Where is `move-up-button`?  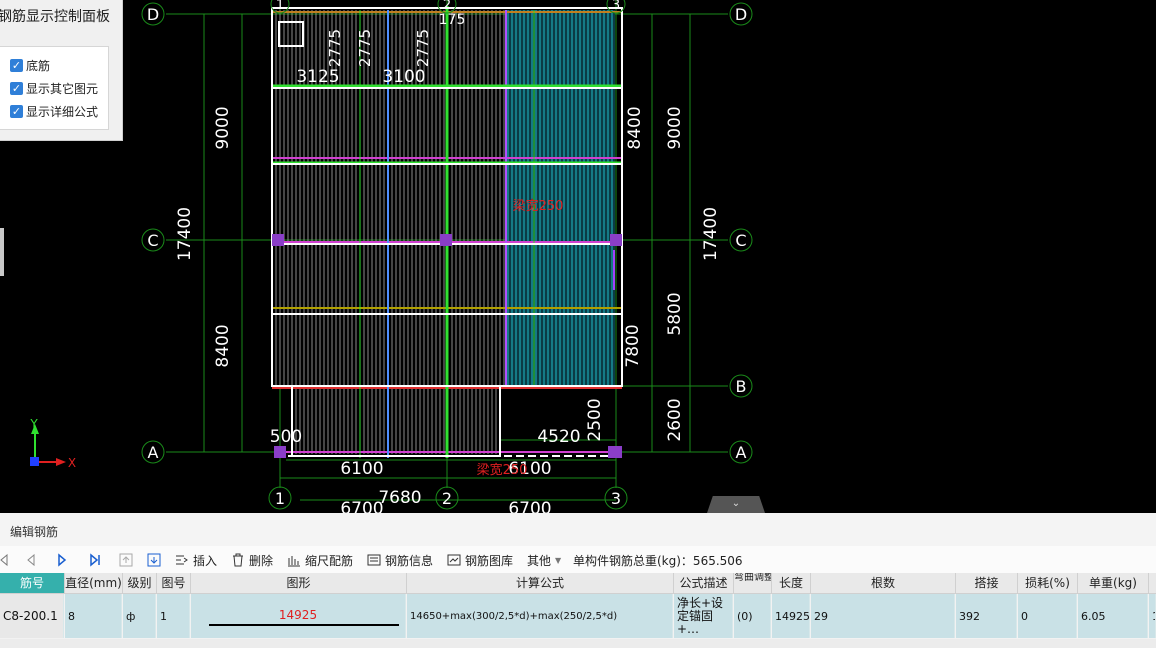 move-up-button is located at coordinates (128, 560).